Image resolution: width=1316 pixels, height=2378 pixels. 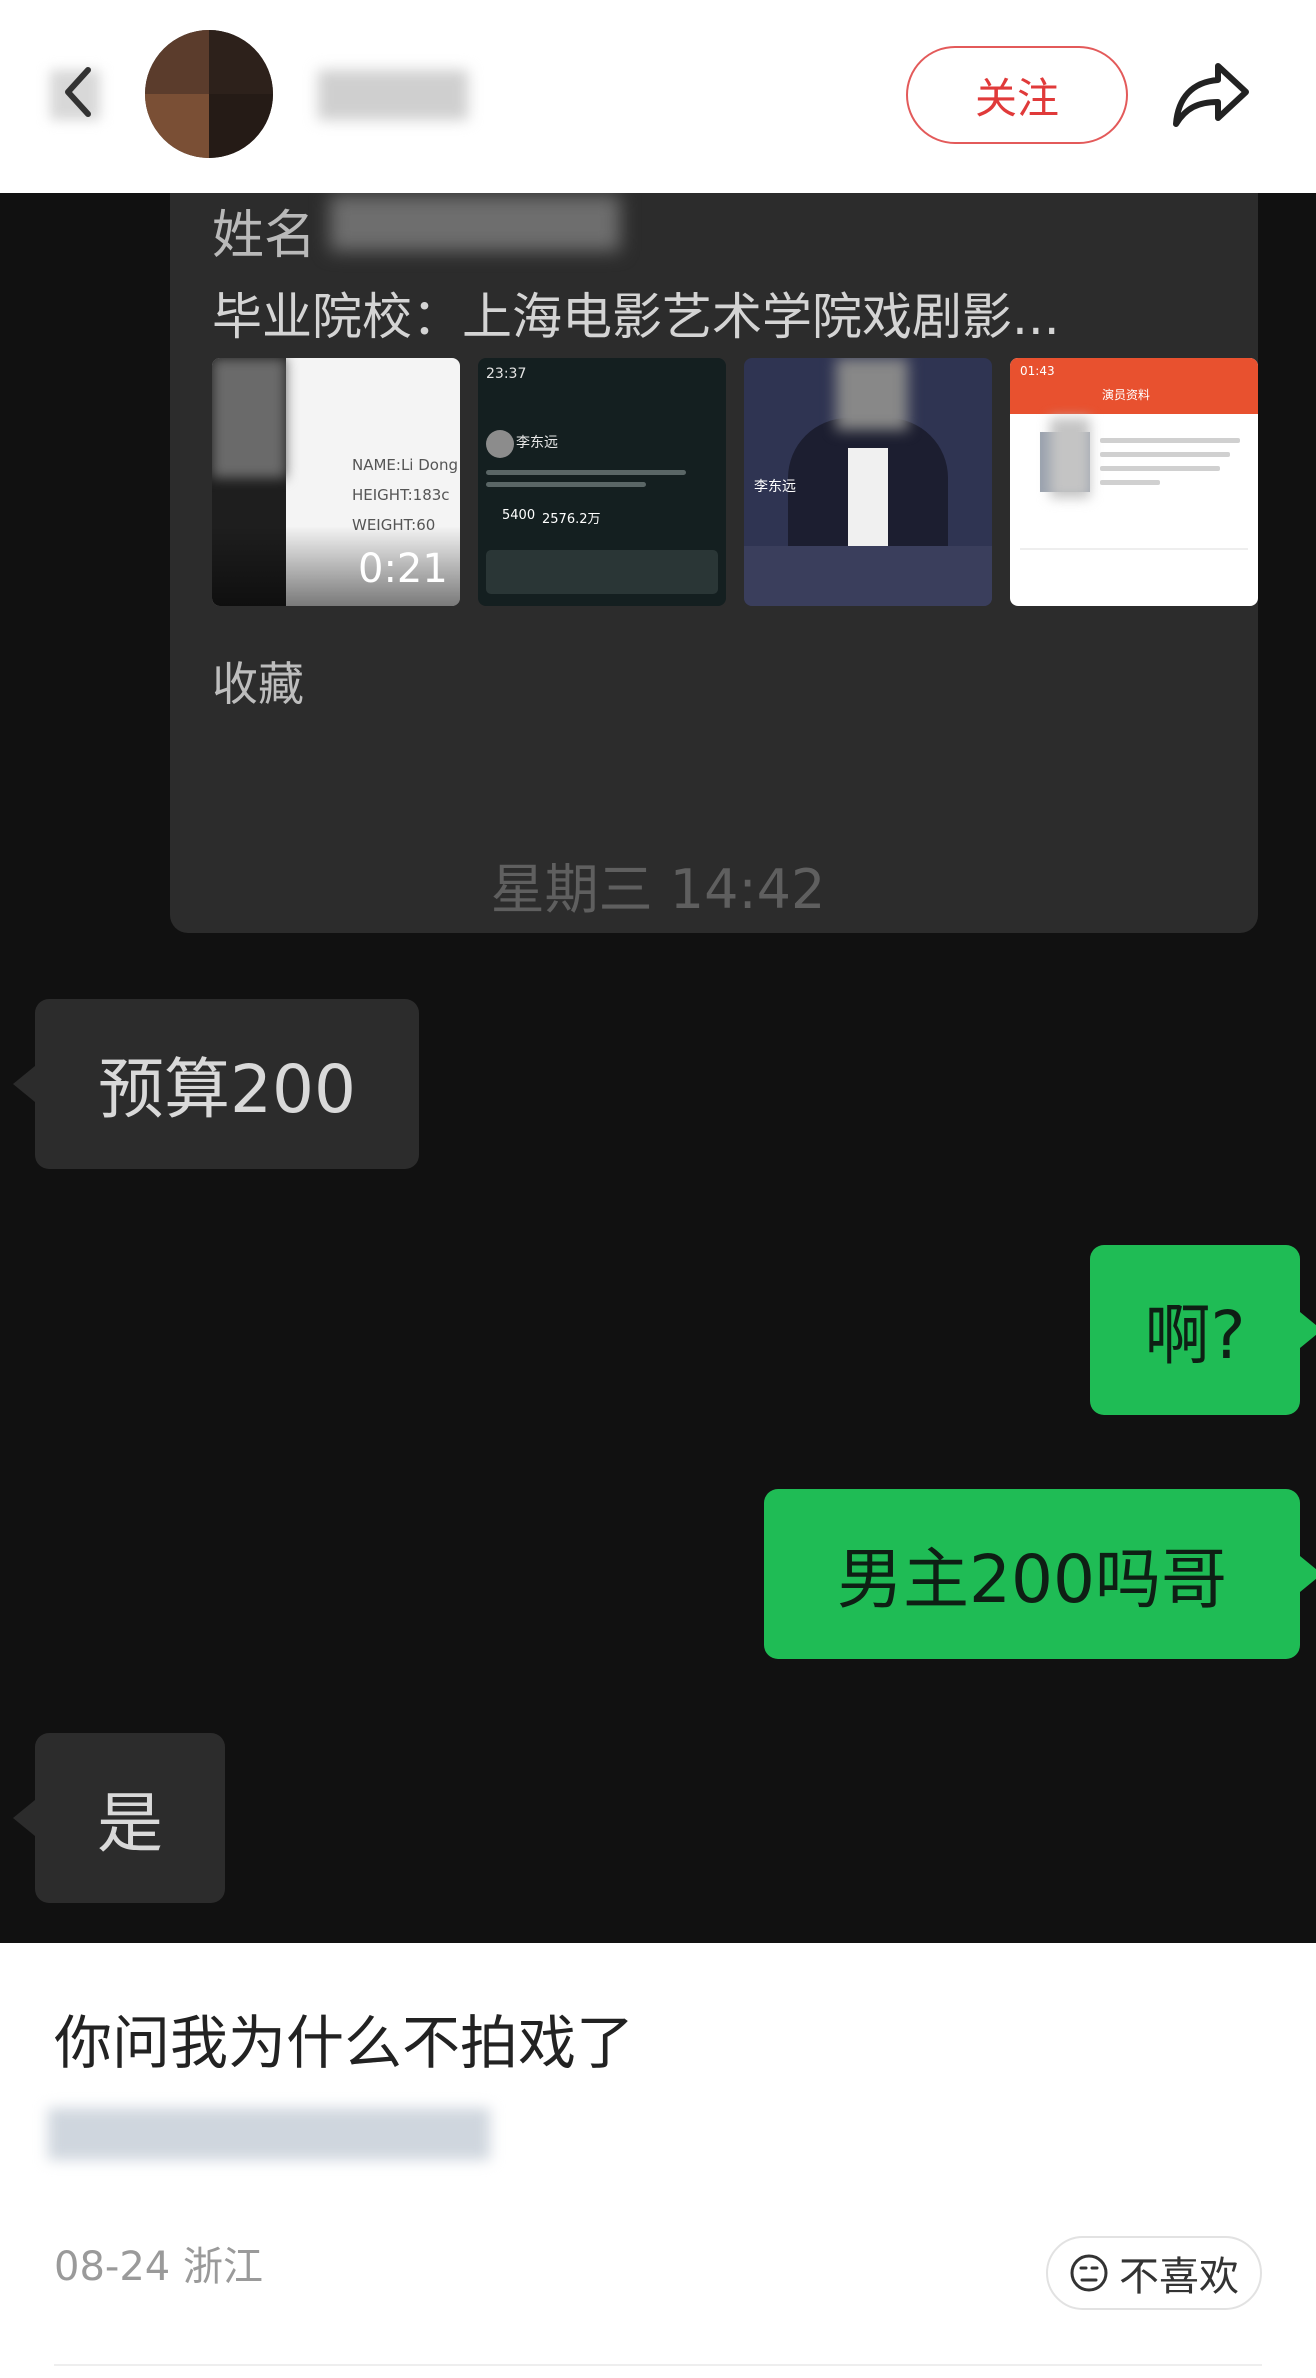 I want to click on status-time: 23:37, so click(x=506, y=374).